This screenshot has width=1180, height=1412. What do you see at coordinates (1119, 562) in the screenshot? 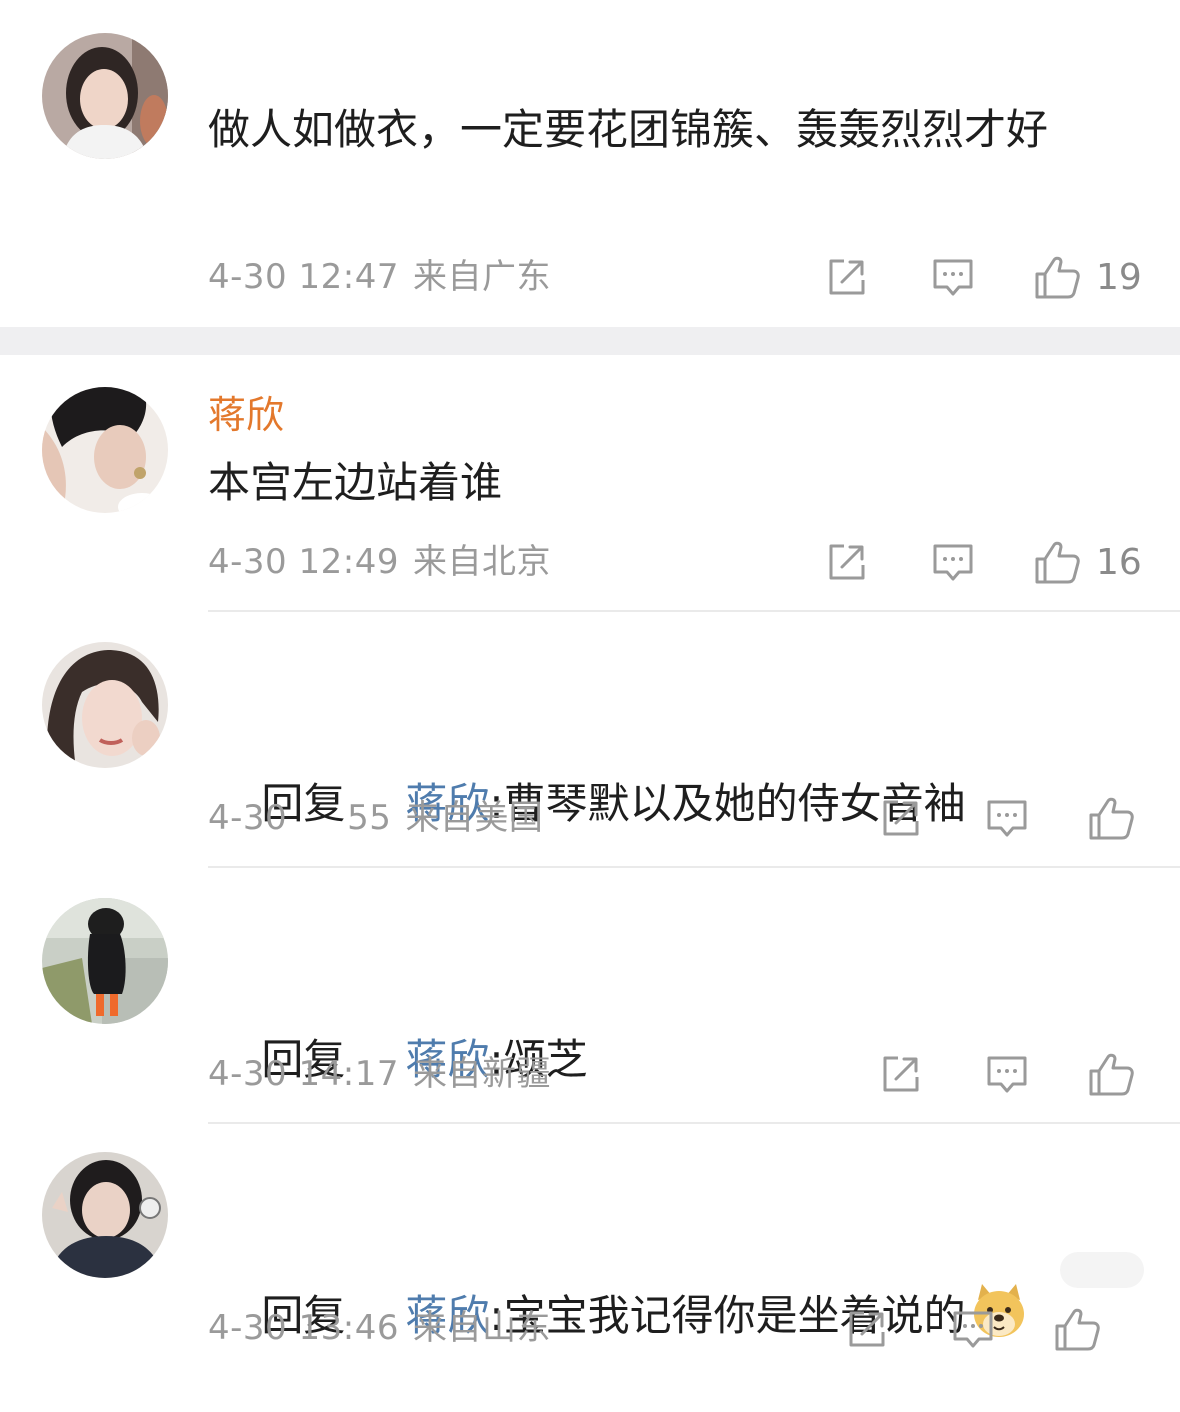
I see `like-count: 16` at bounding box center [1119, 562].